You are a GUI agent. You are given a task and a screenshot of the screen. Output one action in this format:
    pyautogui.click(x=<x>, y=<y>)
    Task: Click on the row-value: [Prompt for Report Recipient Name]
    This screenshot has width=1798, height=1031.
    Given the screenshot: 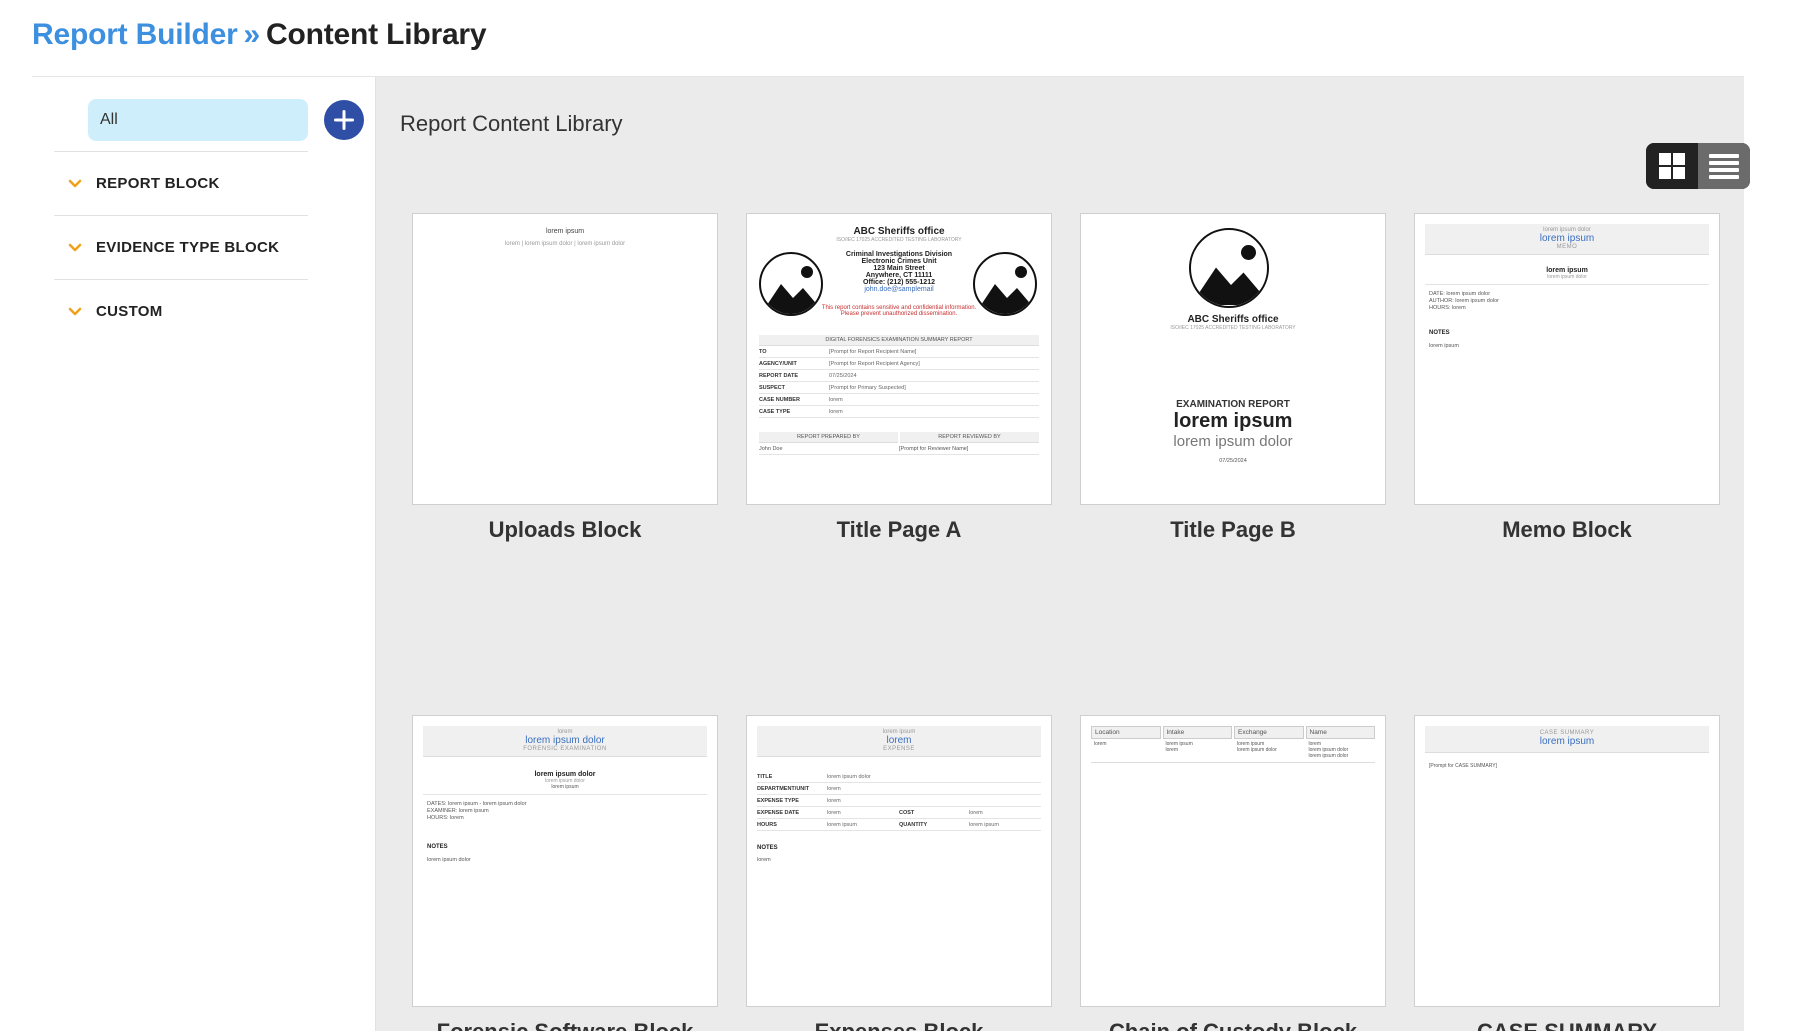 What is the action you would take?
    pyautogui.click(x=873, y=351)
    